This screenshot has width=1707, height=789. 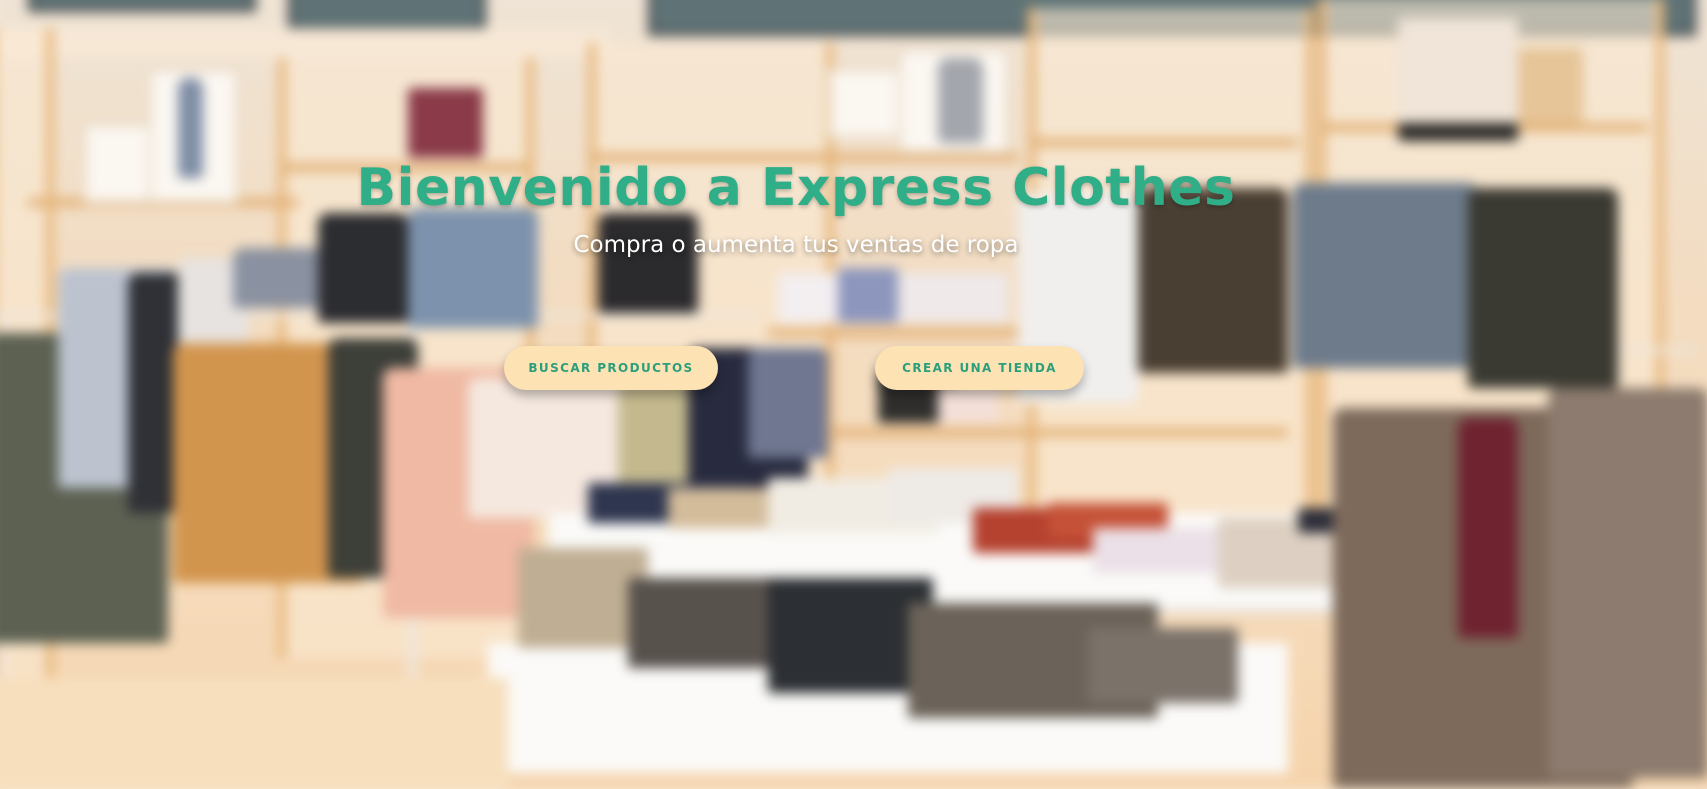 I want to click on create-store-button: CREAR UNA TIENDA, so click(x=979, y=368).